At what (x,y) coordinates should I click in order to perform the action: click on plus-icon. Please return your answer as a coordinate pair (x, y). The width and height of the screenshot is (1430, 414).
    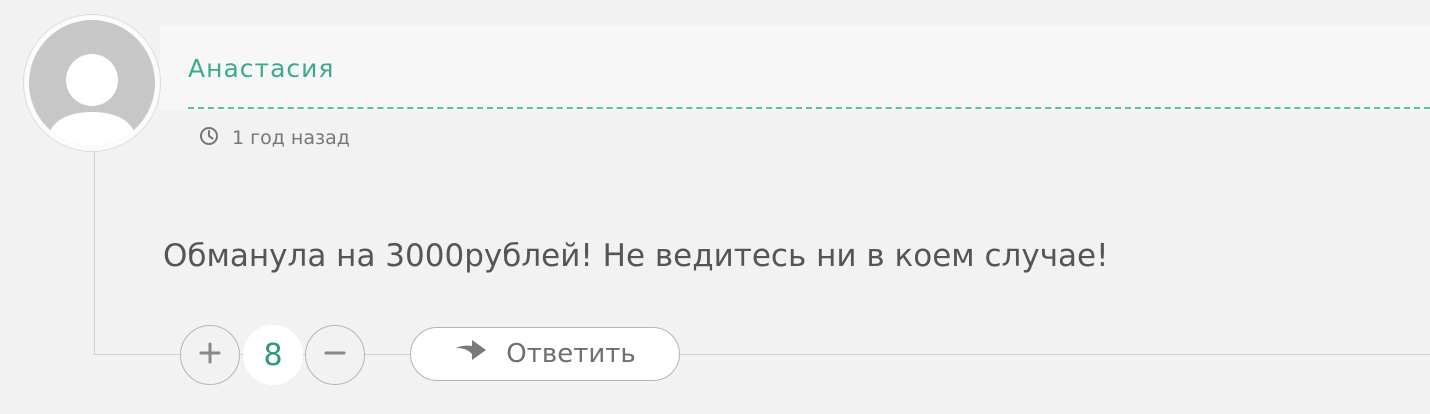
    Looking at the image, I should click on (210, 355).